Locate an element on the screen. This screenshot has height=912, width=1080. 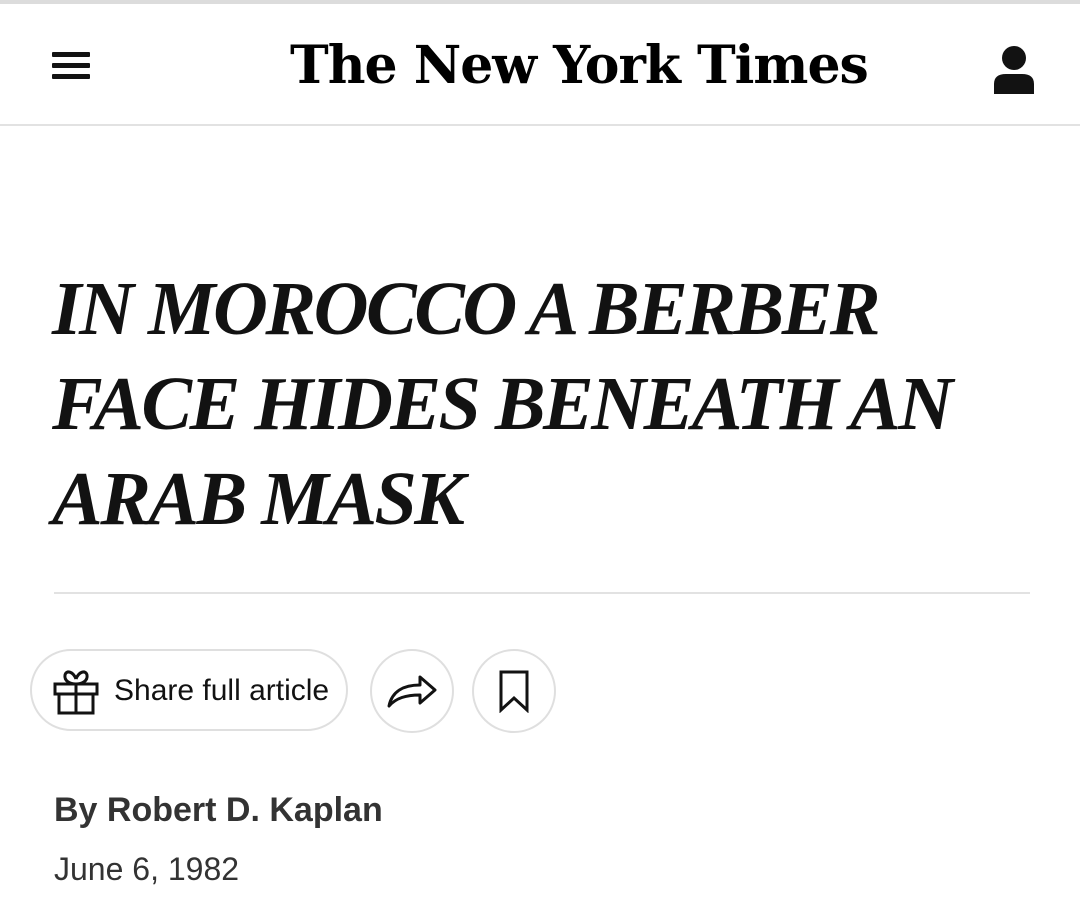
bookmark-icon is located at coordinates (514, 691).